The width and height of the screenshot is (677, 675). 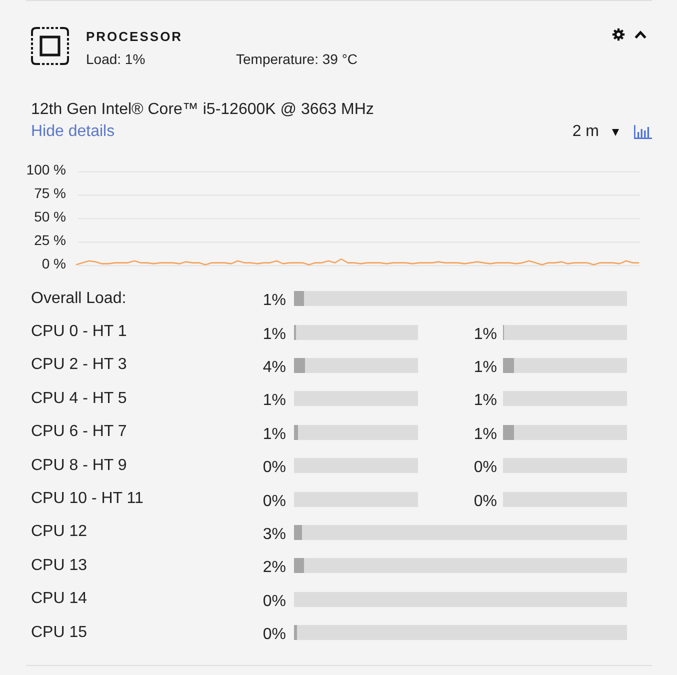 What do you see at coordinates (274, 367) in the screenshot?
I see `core-load-reading: 4%` at bounding box center [274, 367].